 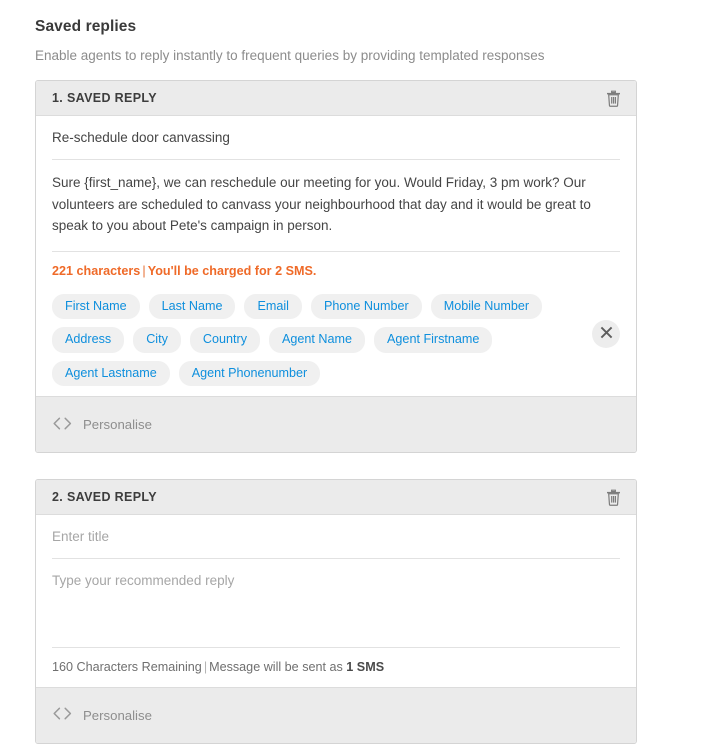 I want to click on card-header-1: 1. SAVED REPLY, so click(x=336, y=99).